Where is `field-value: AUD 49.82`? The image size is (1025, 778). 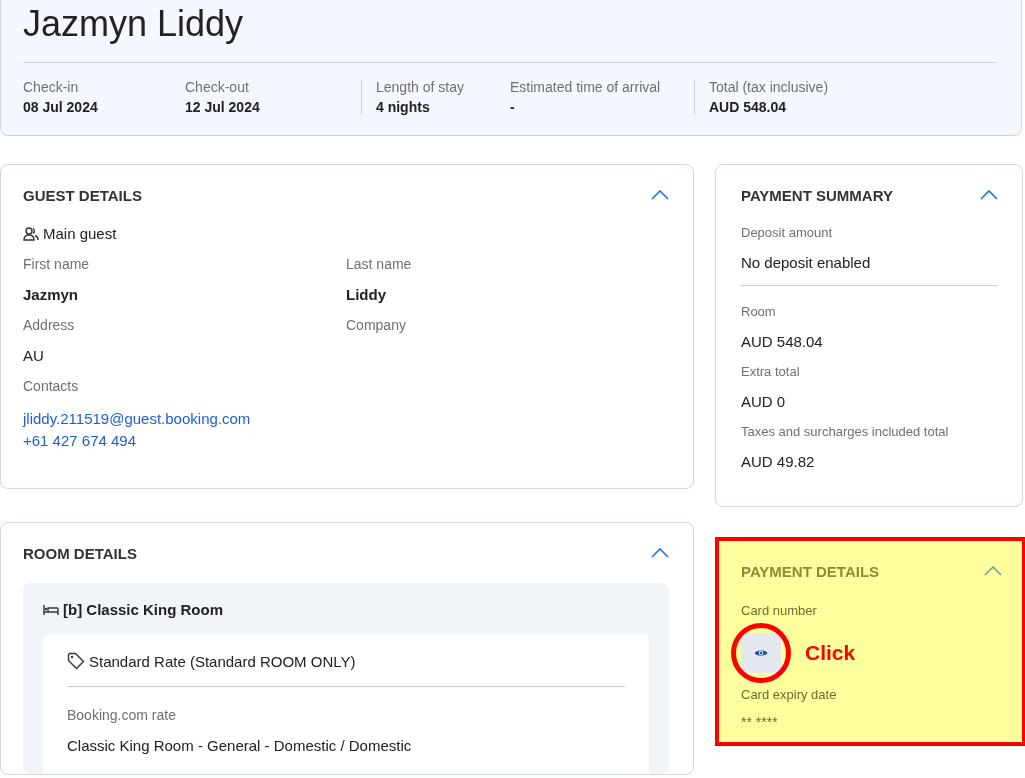 field-value: AUD 49.82 is located at coordinates (778, 461).